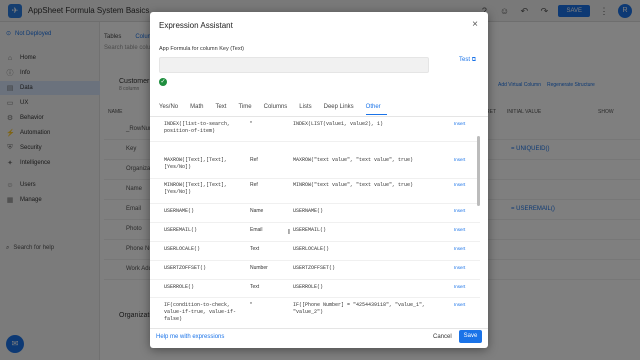 The image size is (640, 360). I want to click on function-example: USEREMAIL(), so click(310, 230).